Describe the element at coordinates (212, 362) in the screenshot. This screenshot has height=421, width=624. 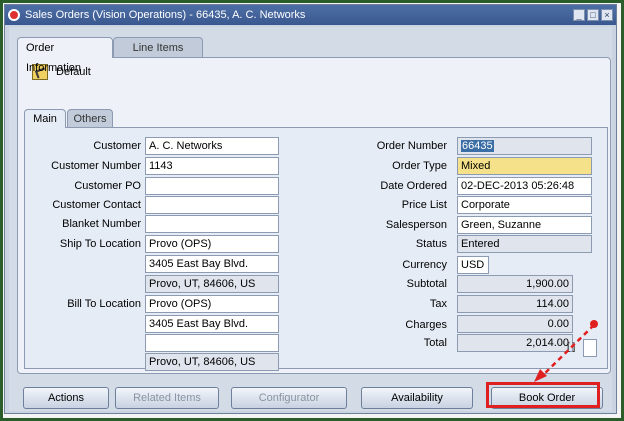
I see `bill-to-line4-field: Provo, UT, 84606, US` at that location.